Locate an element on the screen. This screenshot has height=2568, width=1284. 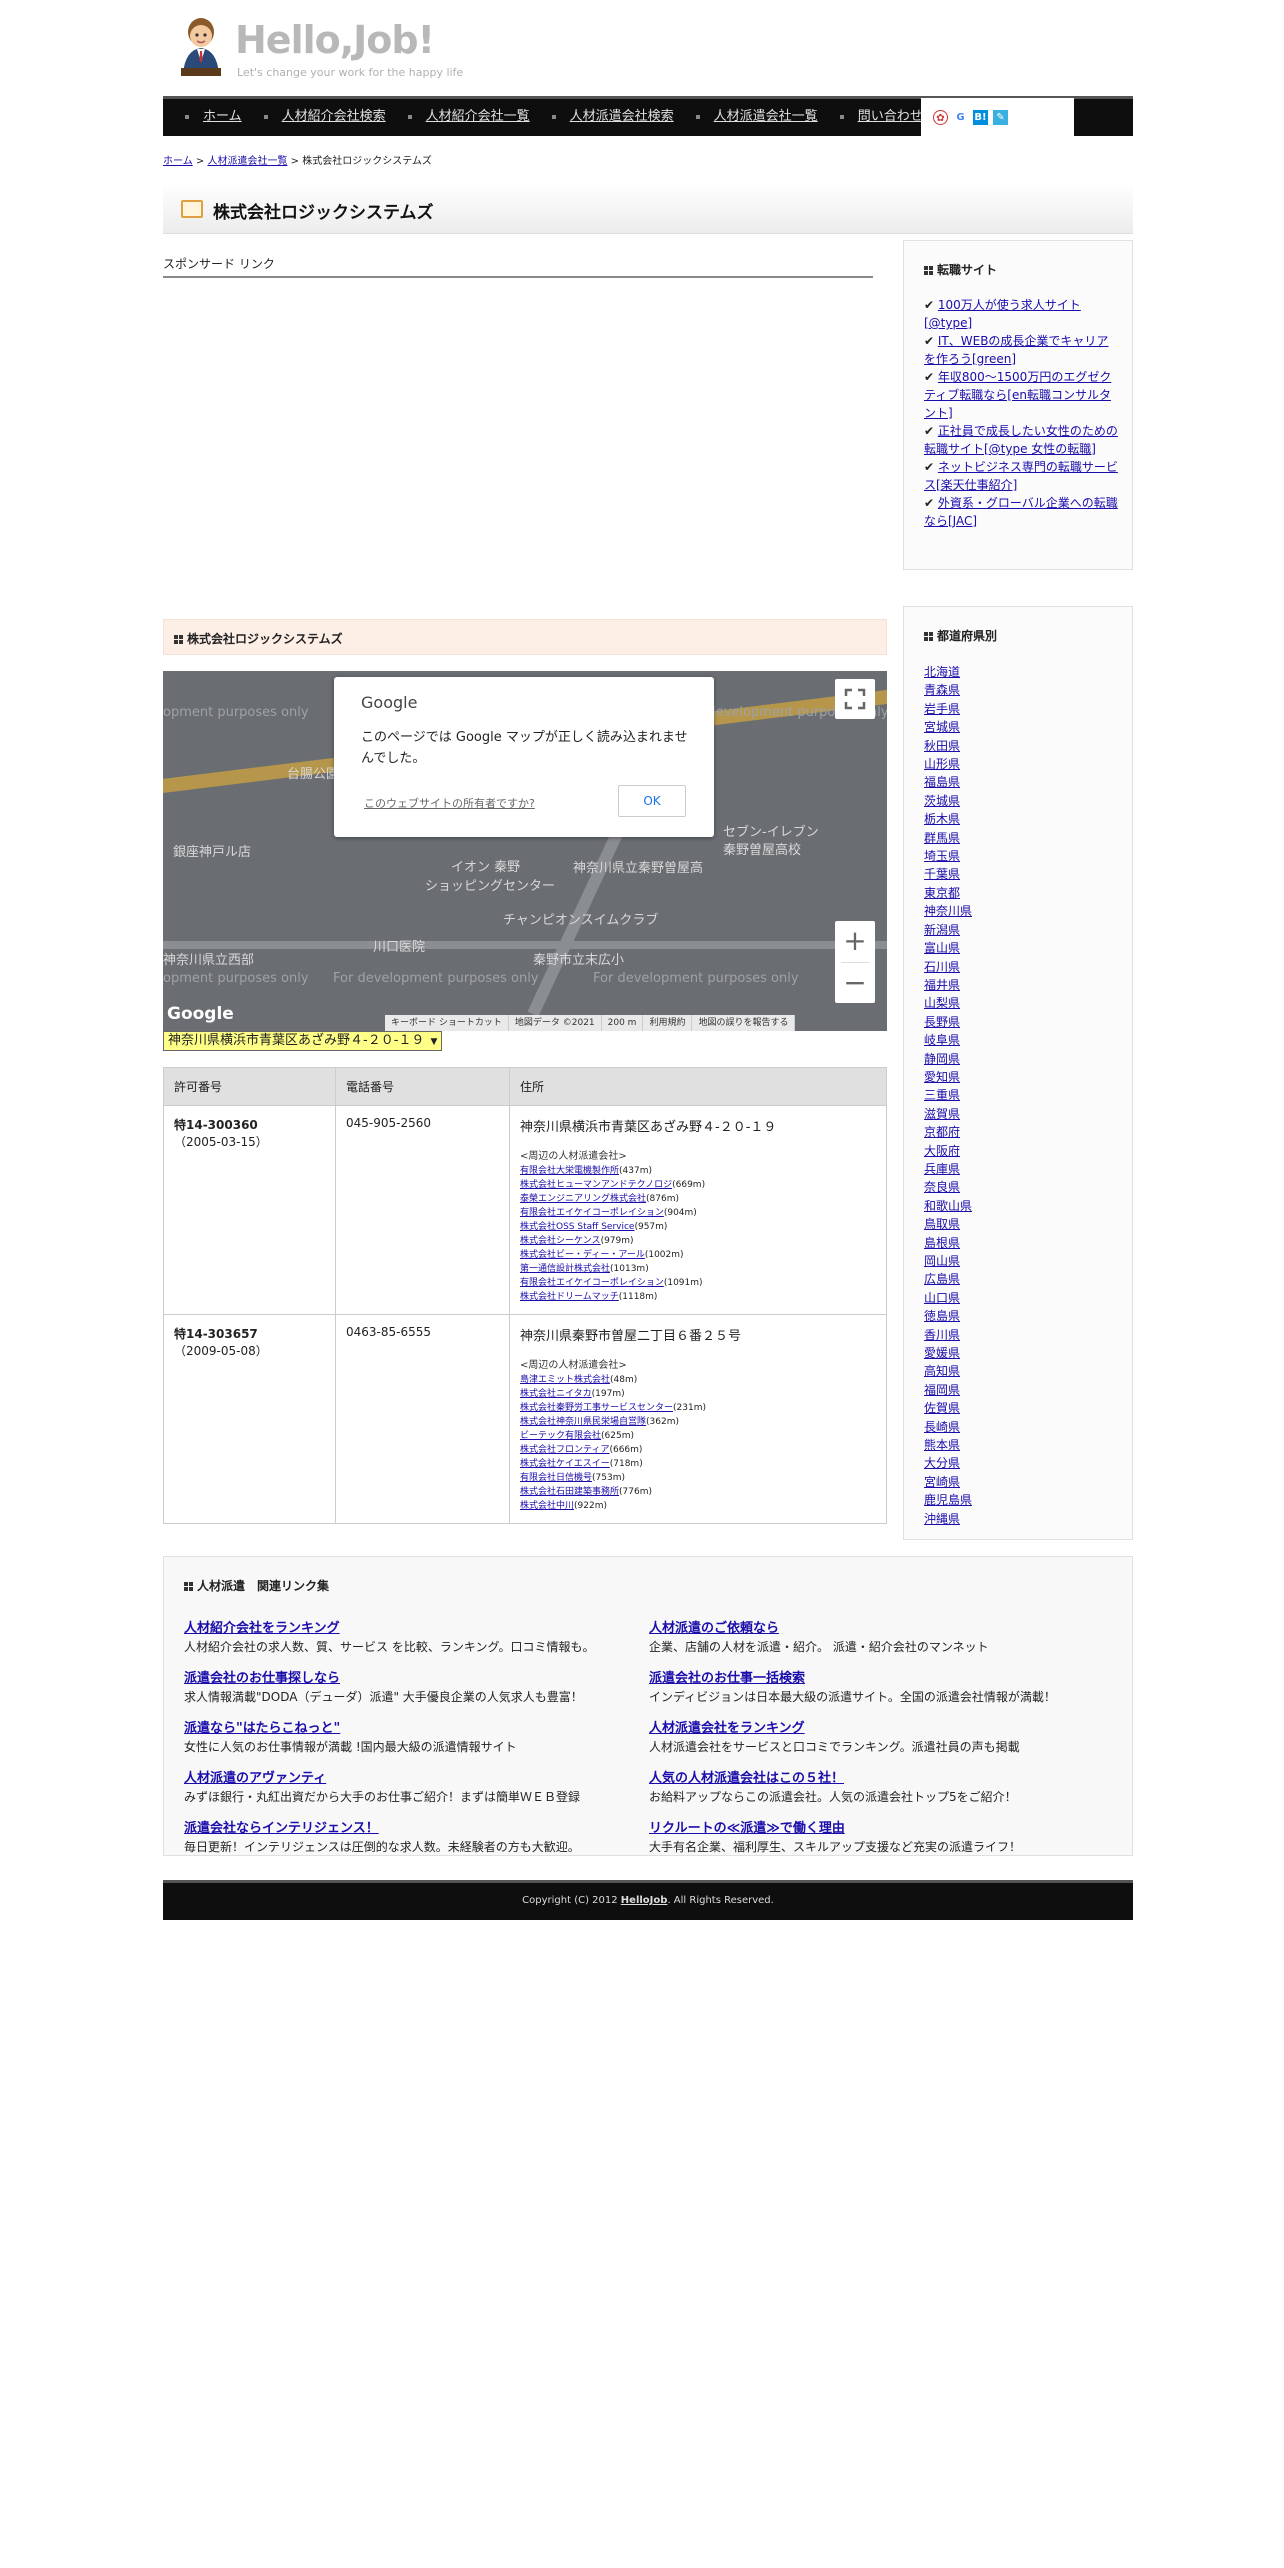
related-link: 人材派遣会社をランキング is located at coordinates (727, 1728).